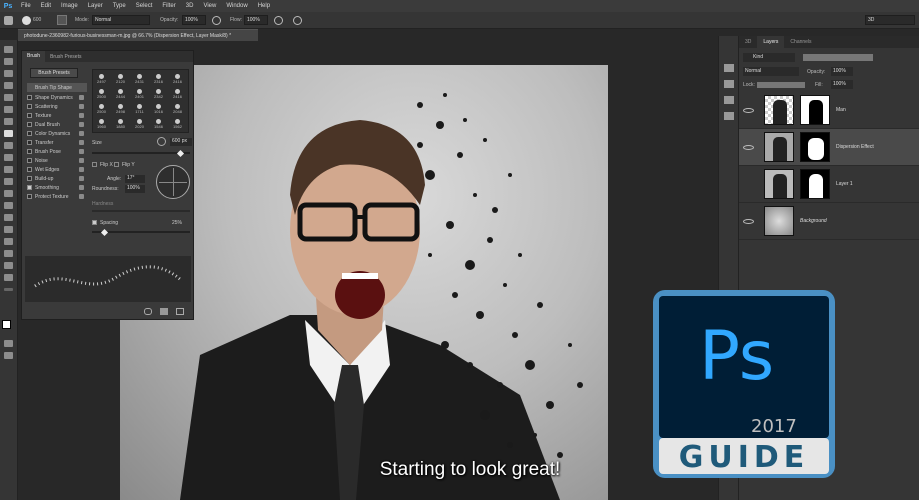 Image resolution: width=919 pixels, height=500 pixels. I want to click on toggle-live-tip-icon, so click(148, 311).